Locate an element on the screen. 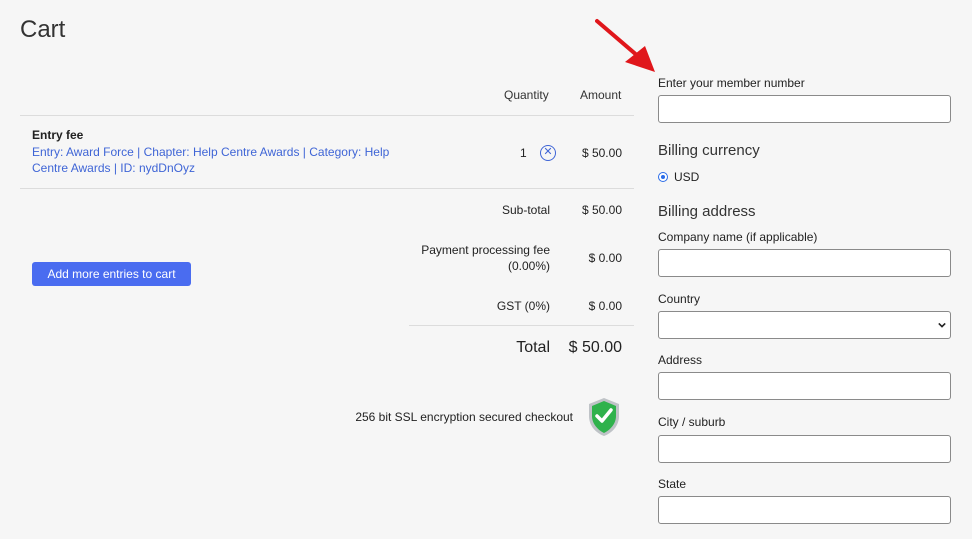 The image size is (972, 539). processing-fee-label-text: Payment processing fee (0.00%) is located at coordinates (485, 258).